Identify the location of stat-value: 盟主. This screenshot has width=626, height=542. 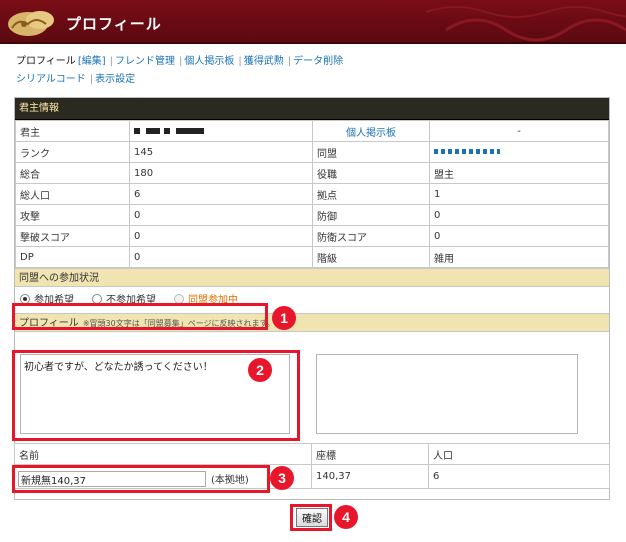
(519, 173).